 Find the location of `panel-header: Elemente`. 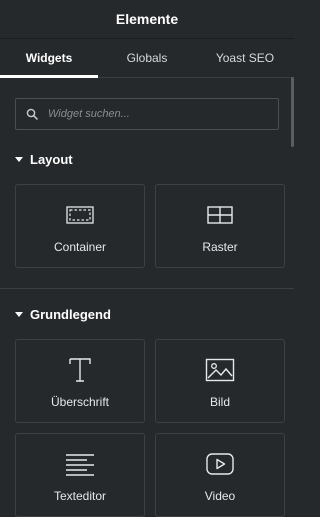

panel-header: Elemente is located at coordinates (147, 19).